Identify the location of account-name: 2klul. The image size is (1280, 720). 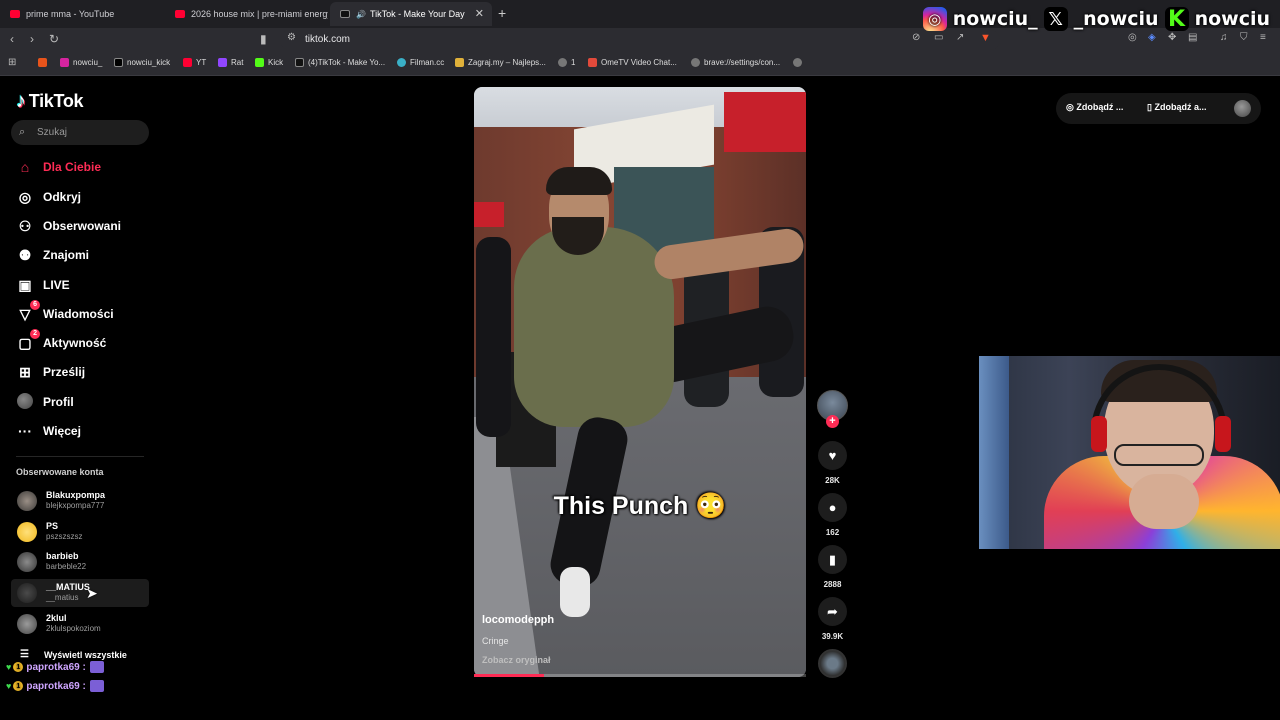
(56, 618).